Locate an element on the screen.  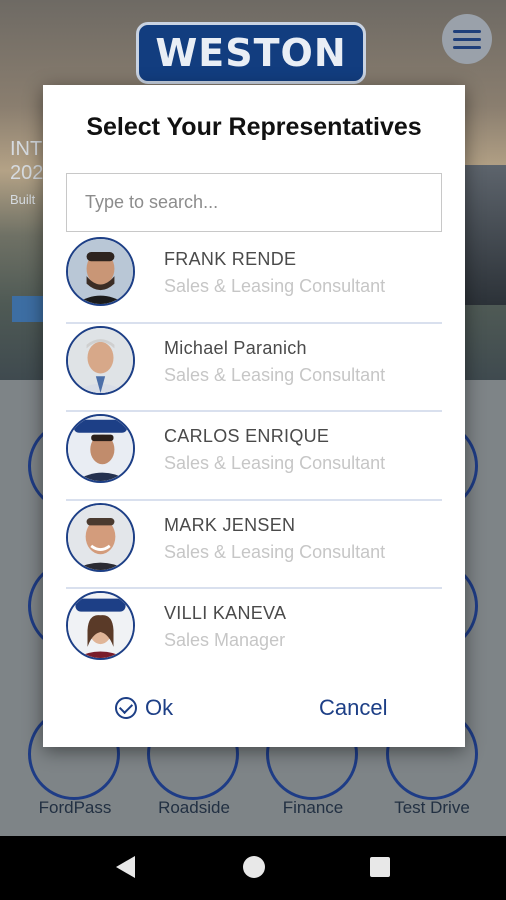
test-drive-label: Test Drive is located at coordinates (432, 807).